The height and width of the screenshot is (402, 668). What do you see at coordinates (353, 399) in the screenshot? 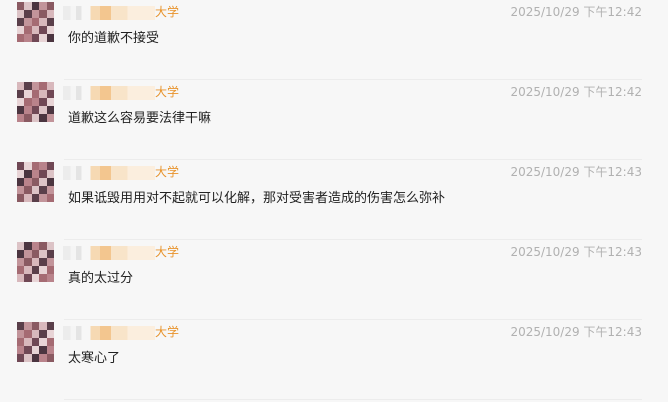
I see `divider` at bounding box center [353, 399].